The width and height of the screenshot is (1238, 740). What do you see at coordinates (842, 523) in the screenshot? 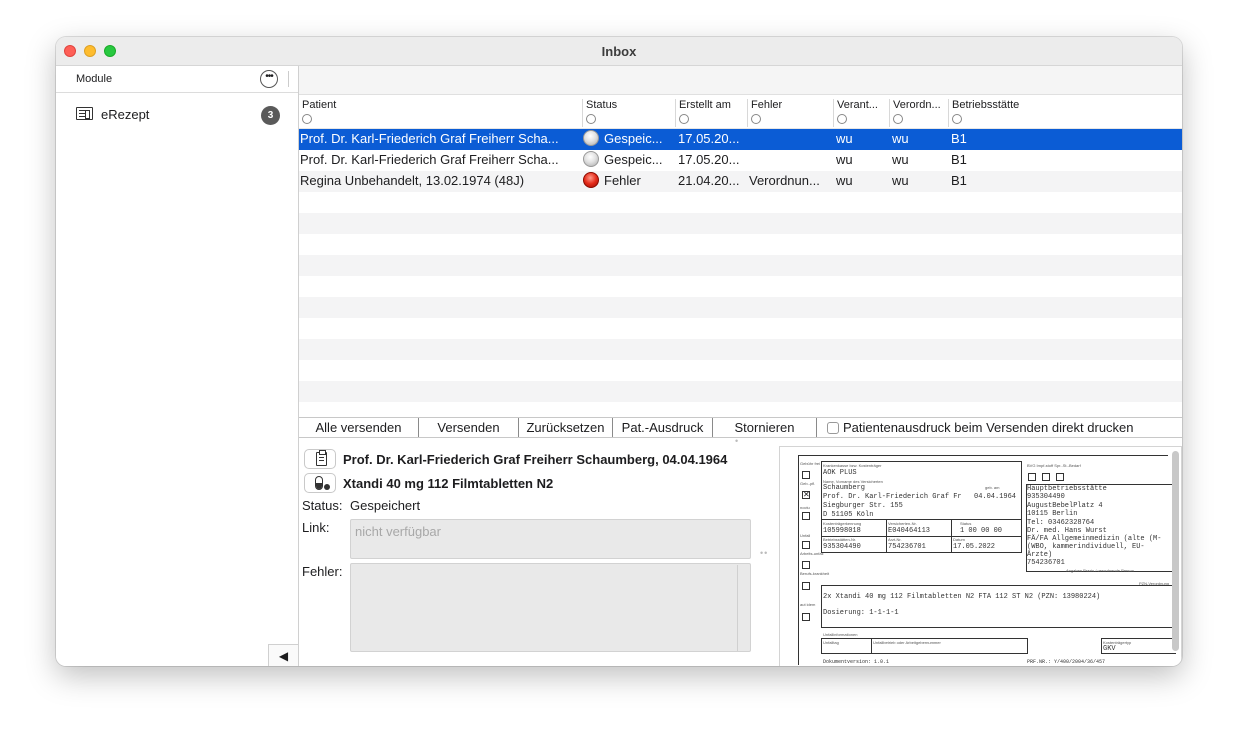
I see `kostentraeger-label: Kostenträgerkennung` at bounding box center [842, 523].